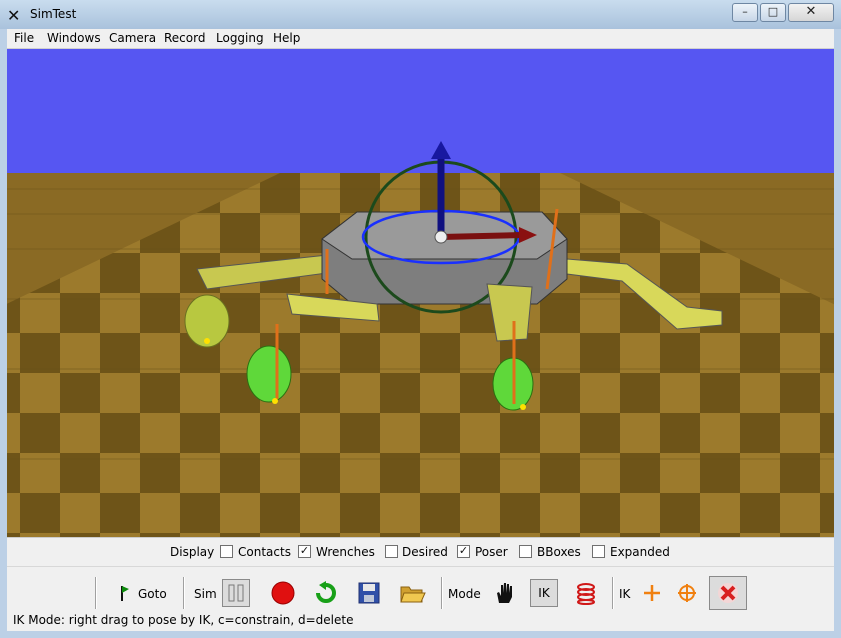  What do you see at coordinates (559, 552) in the screenshot?
I see `bboxes-label: BBoxes` at bounding box center [559, 552].